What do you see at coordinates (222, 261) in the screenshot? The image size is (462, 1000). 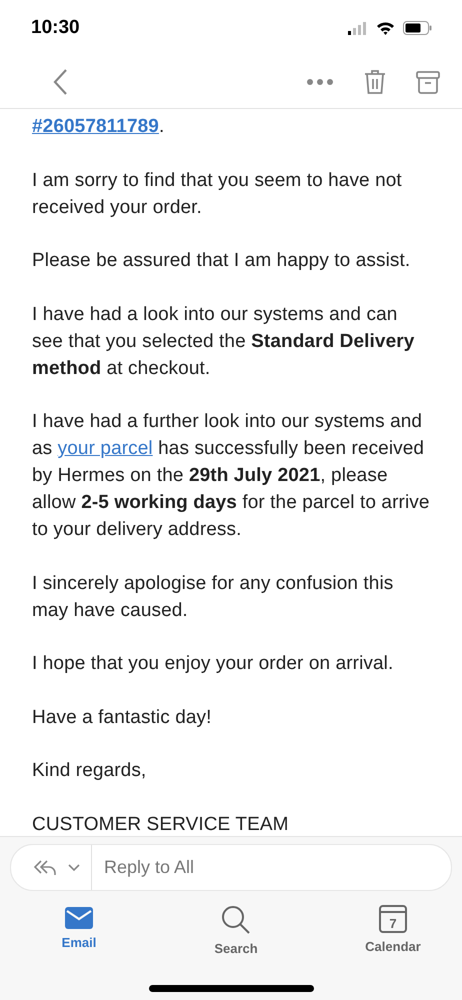 I see `body-paragraph: Please be assured that I am happy to assist.` at bounding box center [222, 261].